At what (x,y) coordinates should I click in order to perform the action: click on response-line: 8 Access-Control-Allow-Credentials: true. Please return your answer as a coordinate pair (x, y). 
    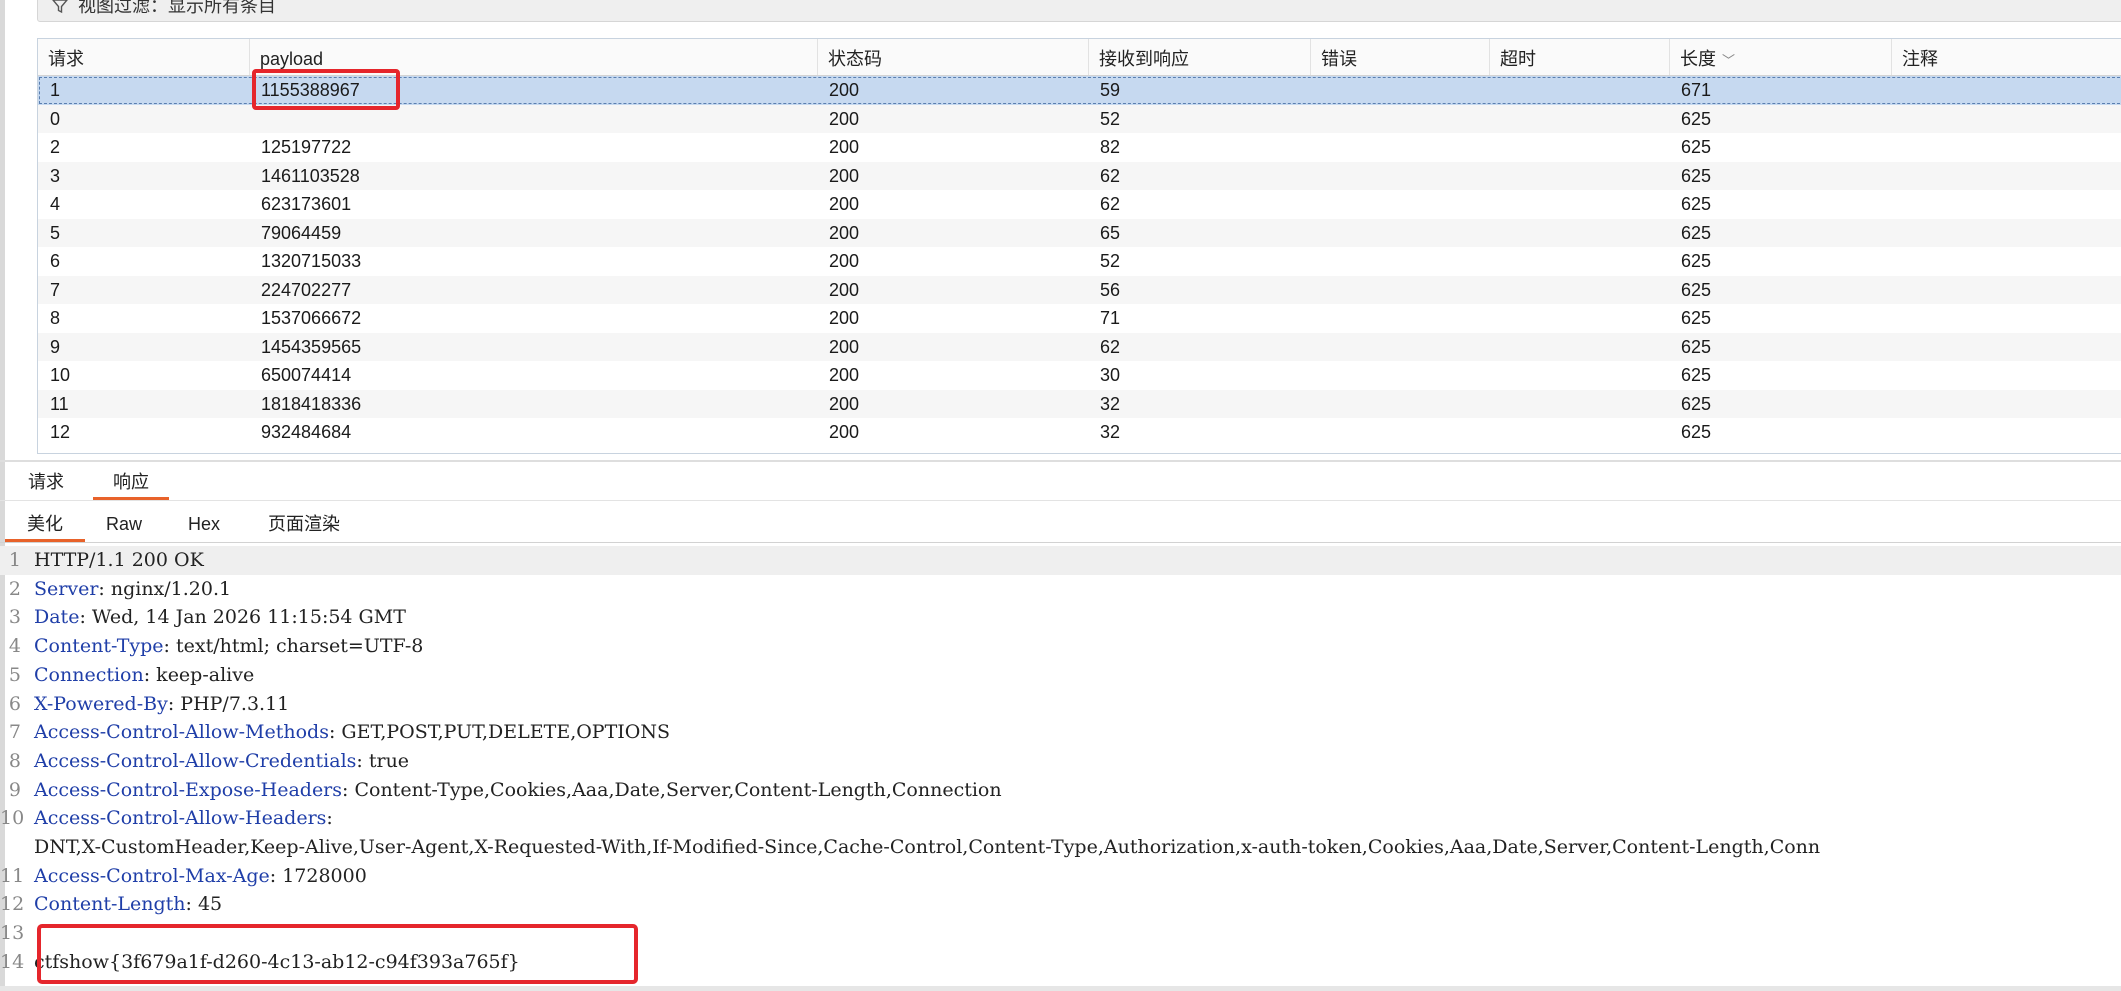
    Looking at the image, I should click on (1060, 761).